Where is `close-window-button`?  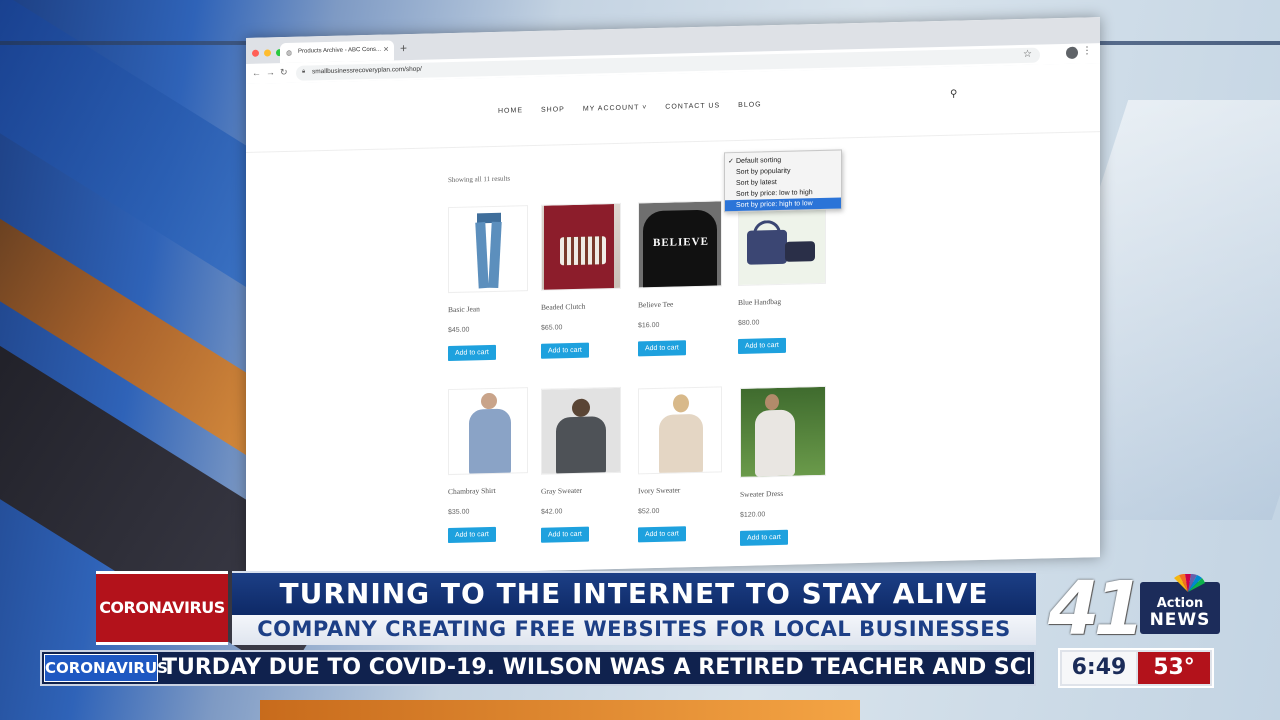 close-window-button is located at coordinates (255, 53).